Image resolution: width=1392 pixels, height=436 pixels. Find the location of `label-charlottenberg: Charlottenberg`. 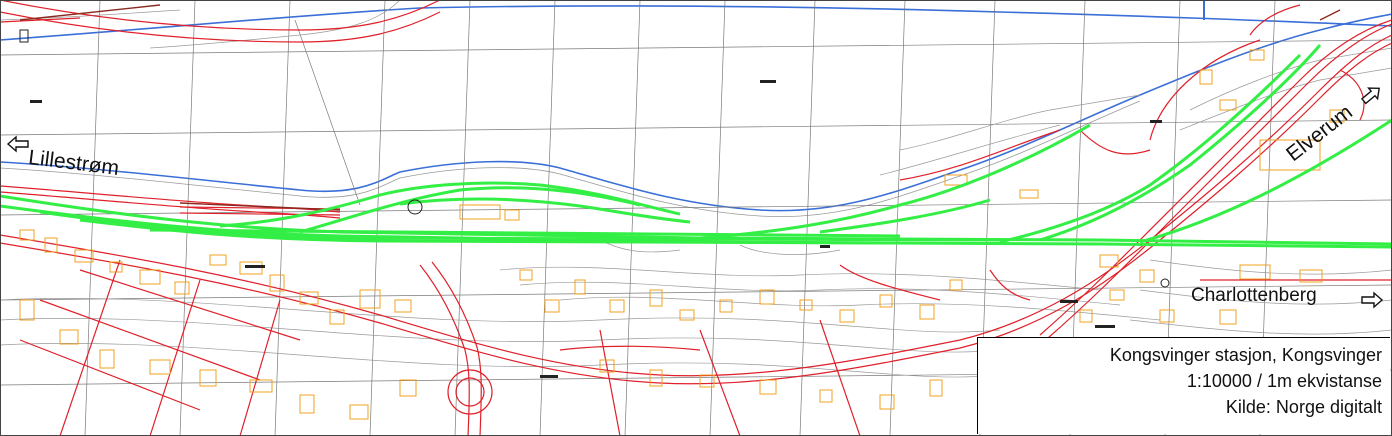

label-charlottenberg: Charlottenberg is located at coordinates (1254, 295).